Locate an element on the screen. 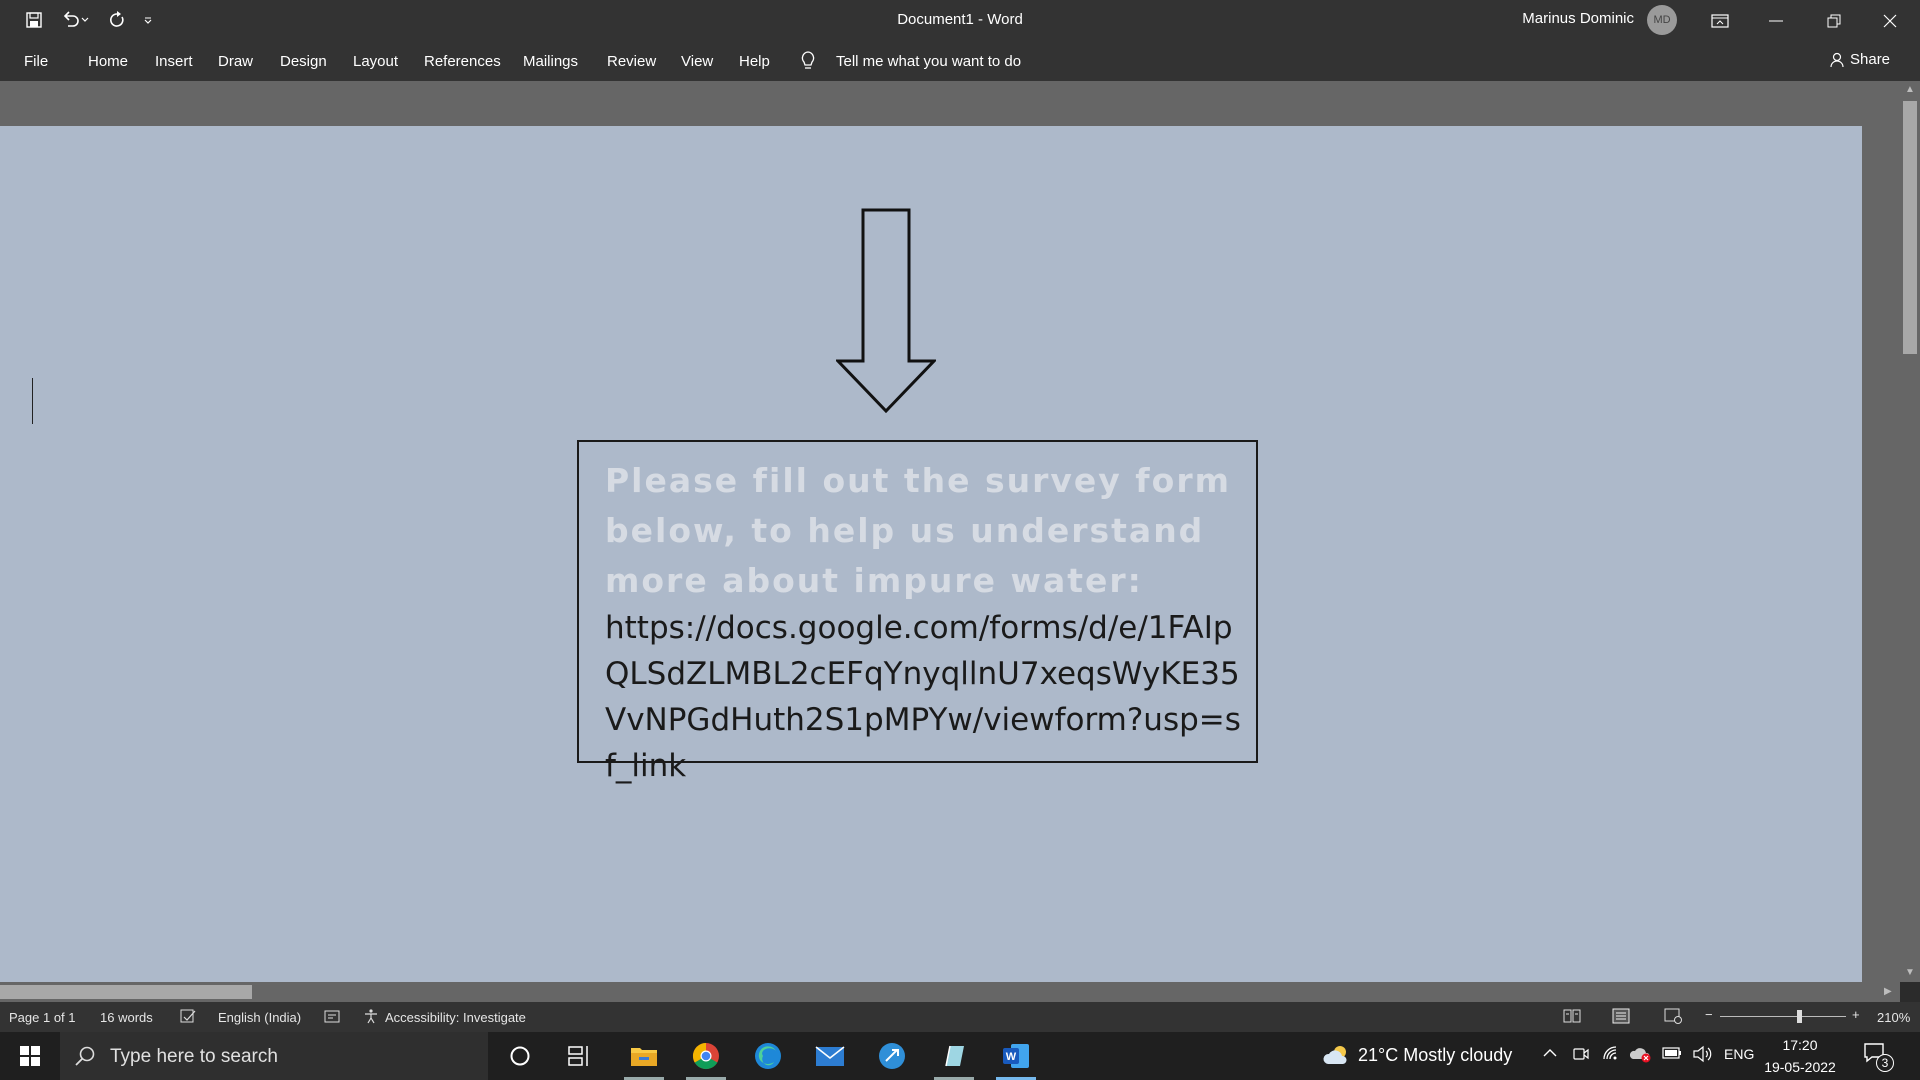 The width and height of the screenshot is (1920, 1080). word-count: 16 words is located at coordinates (126, 1017).